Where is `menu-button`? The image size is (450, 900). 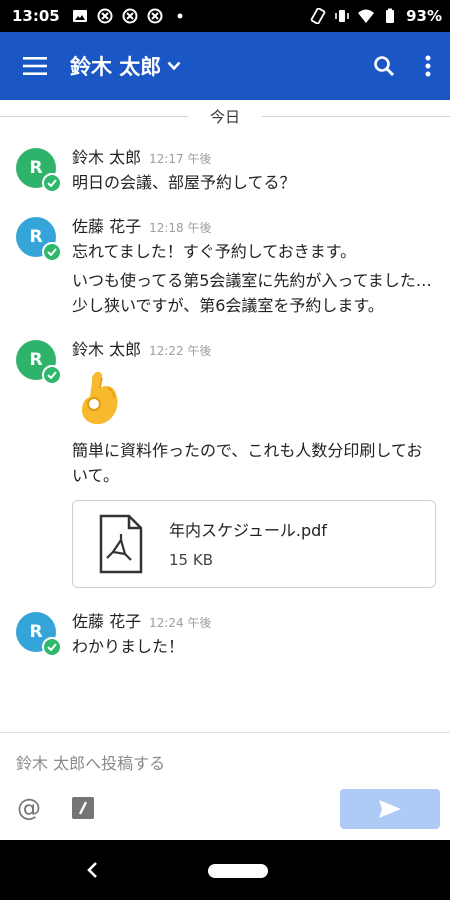
menu-button is located at coordinates (35, 66).